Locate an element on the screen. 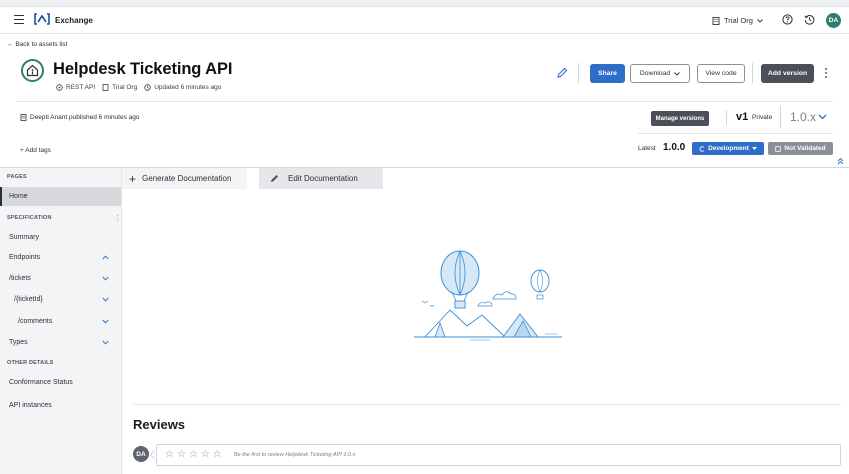 This screenshot has height=474, width=849. empty-state-illustration is located at coordinates (490, 295).